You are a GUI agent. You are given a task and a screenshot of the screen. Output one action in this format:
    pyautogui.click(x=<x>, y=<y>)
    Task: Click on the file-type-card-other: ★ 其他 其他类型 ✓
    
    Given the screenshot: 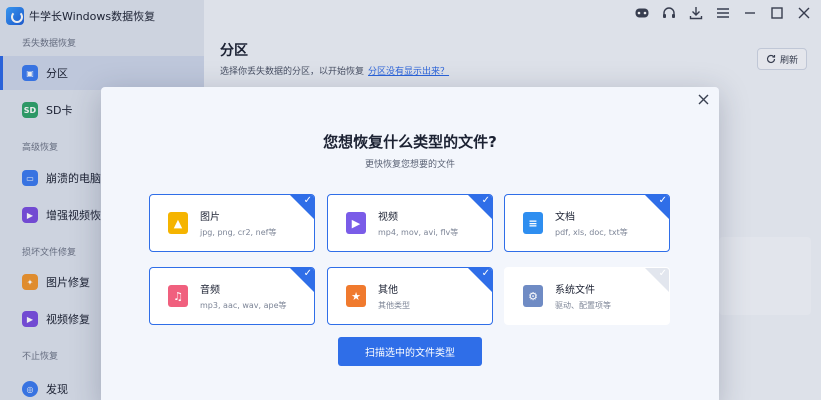 What is the action you would take?
    pyautogui.click(x=410, y=296)
    